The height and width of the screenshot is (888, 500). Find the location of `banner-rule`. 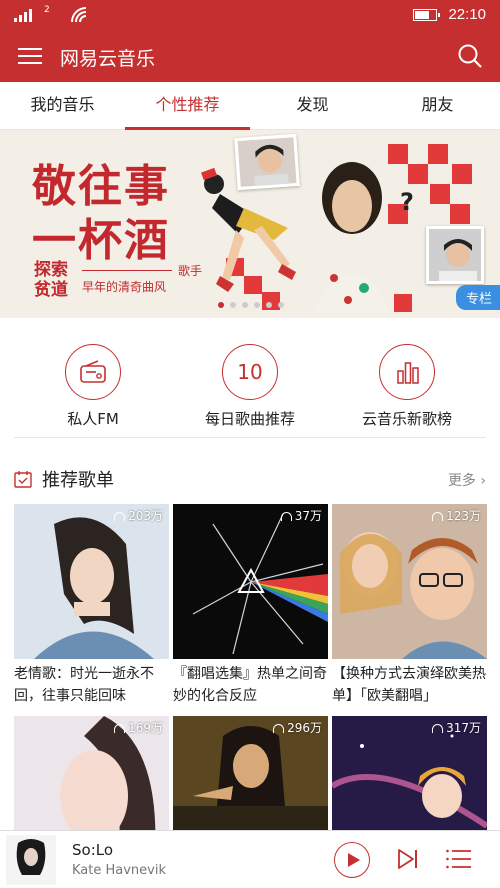

banner-rule is located at coordinates (127, 270).